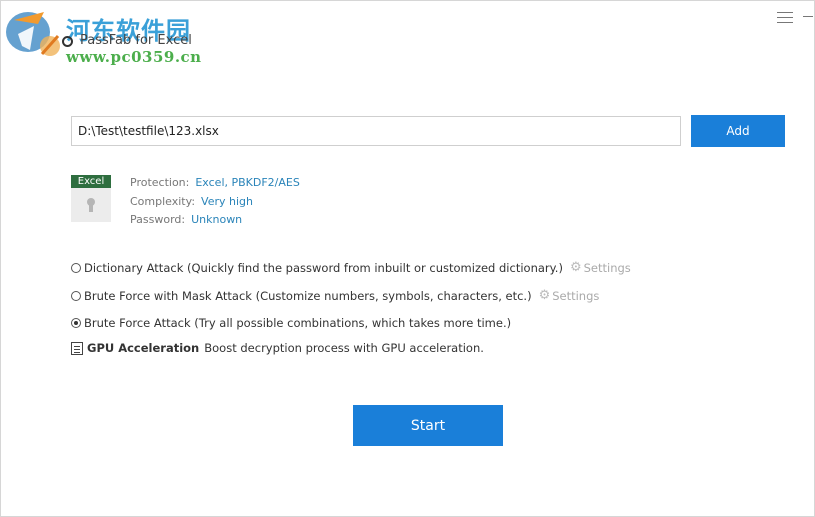 This screenshot has width=815, height=517. Describe the element at coordinates (158, 219) in the screenshot. I see `password-label: Password:` at that location.